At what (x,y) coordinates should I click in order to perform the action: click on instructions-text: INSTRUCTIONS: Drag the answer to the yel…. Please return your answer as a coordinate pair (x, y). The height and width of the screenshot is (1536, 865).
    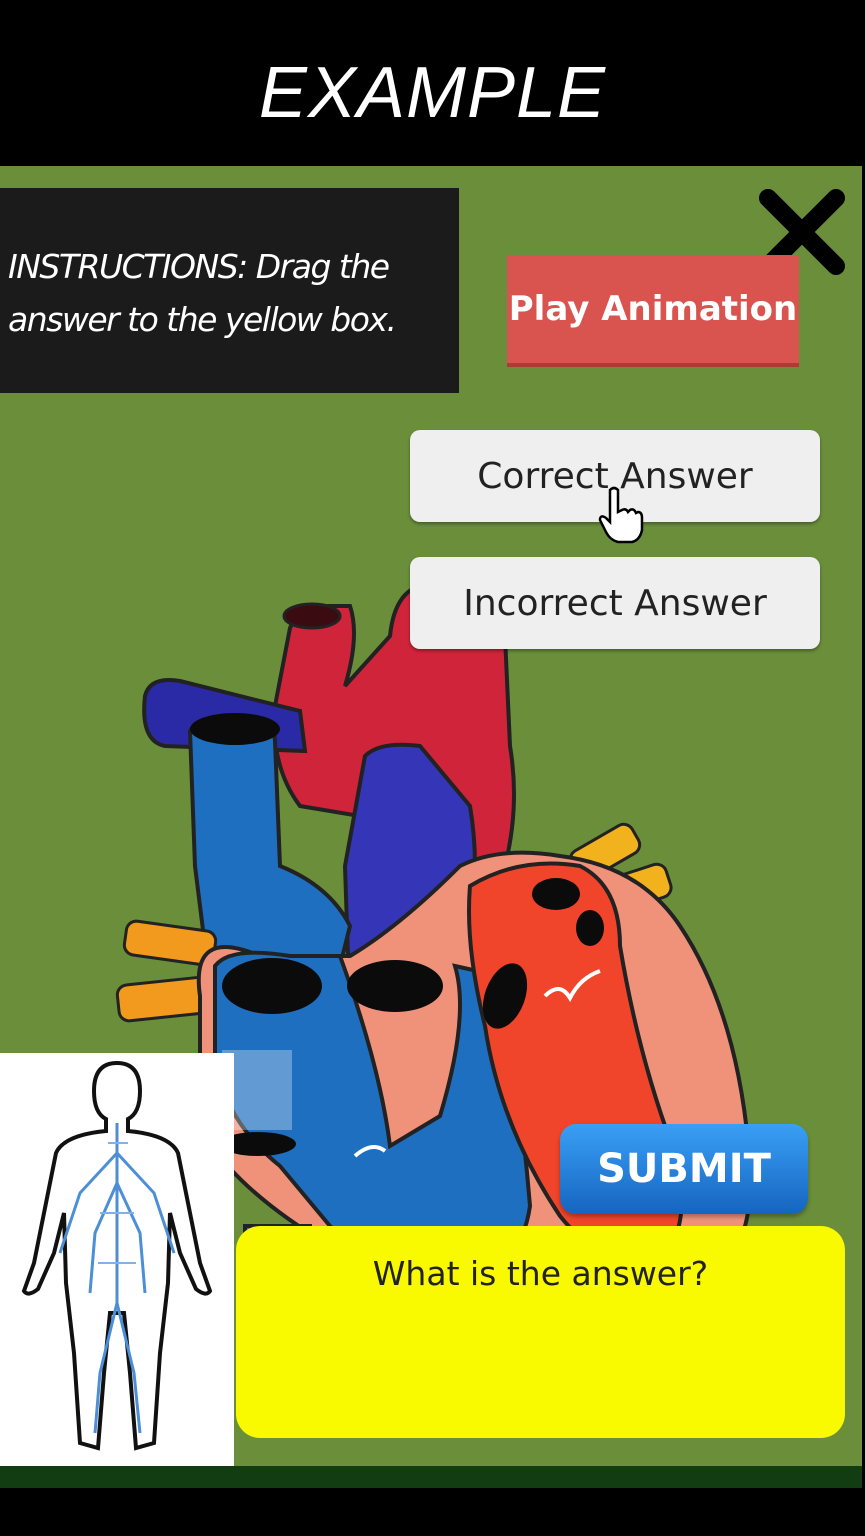
    Looking at the image, I should click on (202, 293).